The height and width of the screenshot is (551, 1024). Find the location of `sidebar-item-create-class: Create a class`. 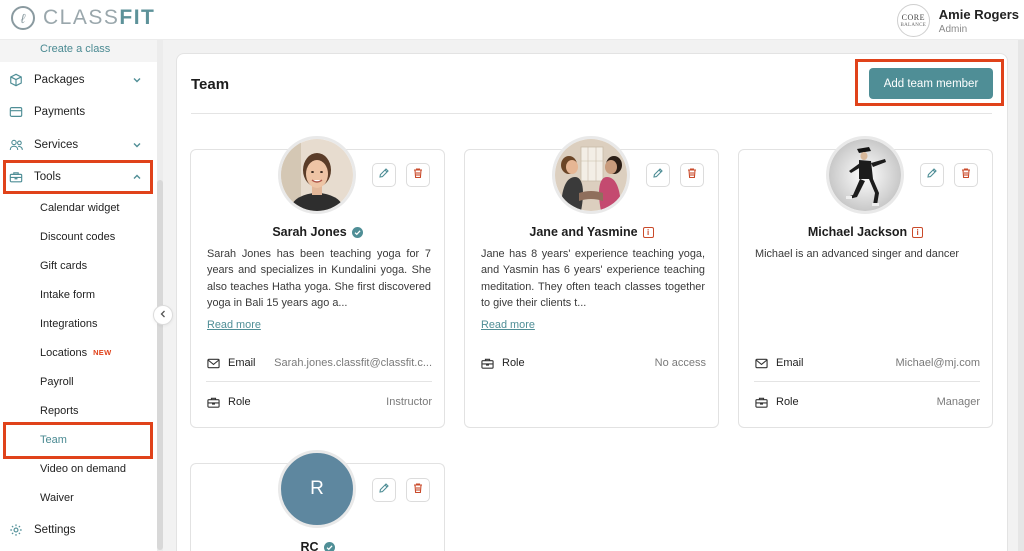

sidebar-item-create-class: Create a class is located at coordinates (75, 49).